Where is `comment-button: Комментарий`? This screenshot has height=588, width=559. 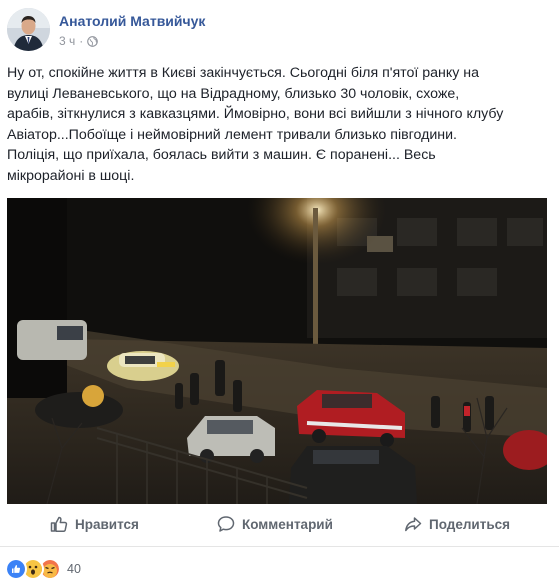 comment-button: Комментарий is located at coordinates (275, 524).